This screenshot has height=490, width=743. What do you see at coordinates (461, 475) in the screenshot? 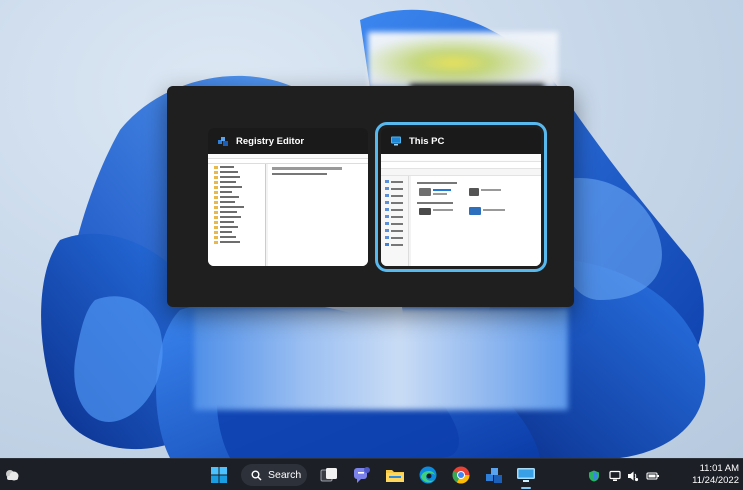
I see `chrome-icon` at bounding box center [461, 475].